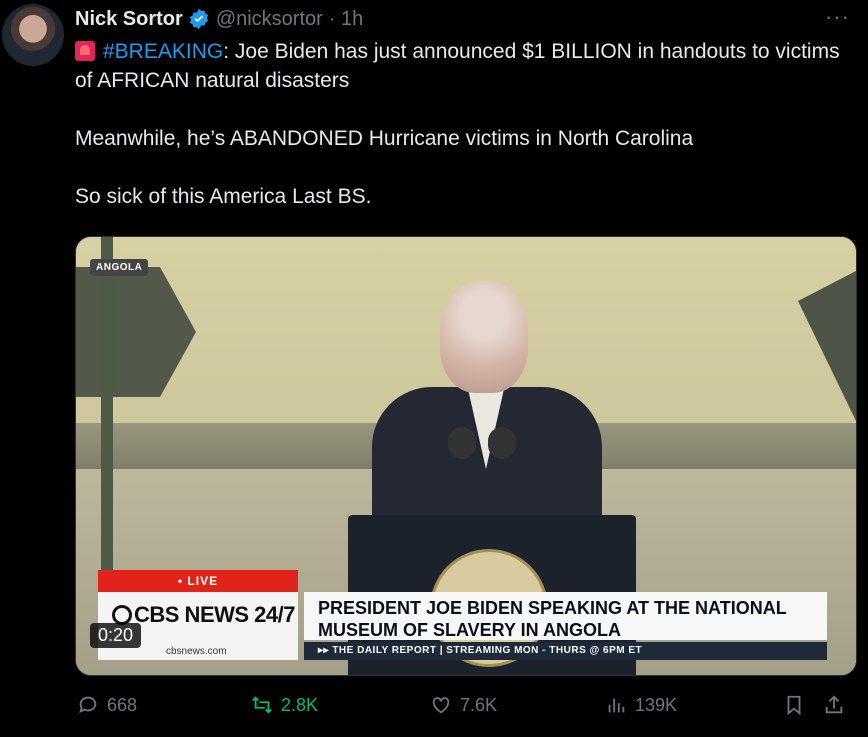 The image size is (868, 737). I want to click on cbs-url: cbsnews.com, so click(196, 651).